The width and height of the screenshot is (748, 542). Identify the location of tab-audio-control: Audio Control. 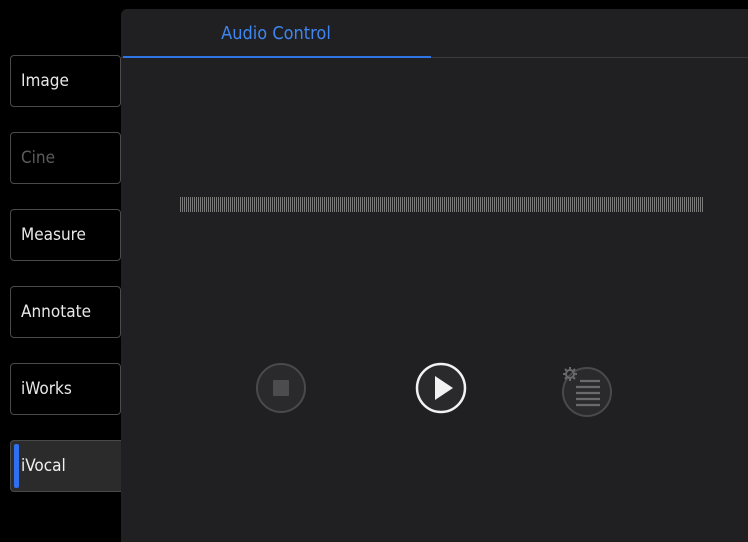
(276, 33).